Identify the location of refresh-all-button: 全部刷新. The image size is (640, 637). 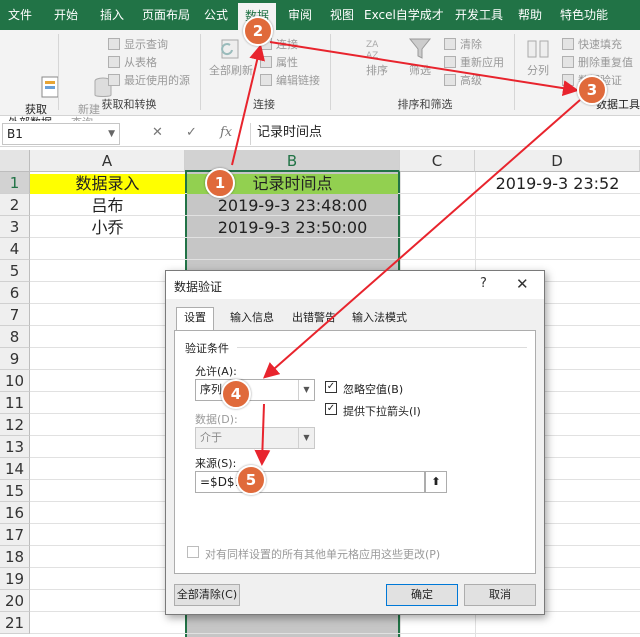
(231, 56).